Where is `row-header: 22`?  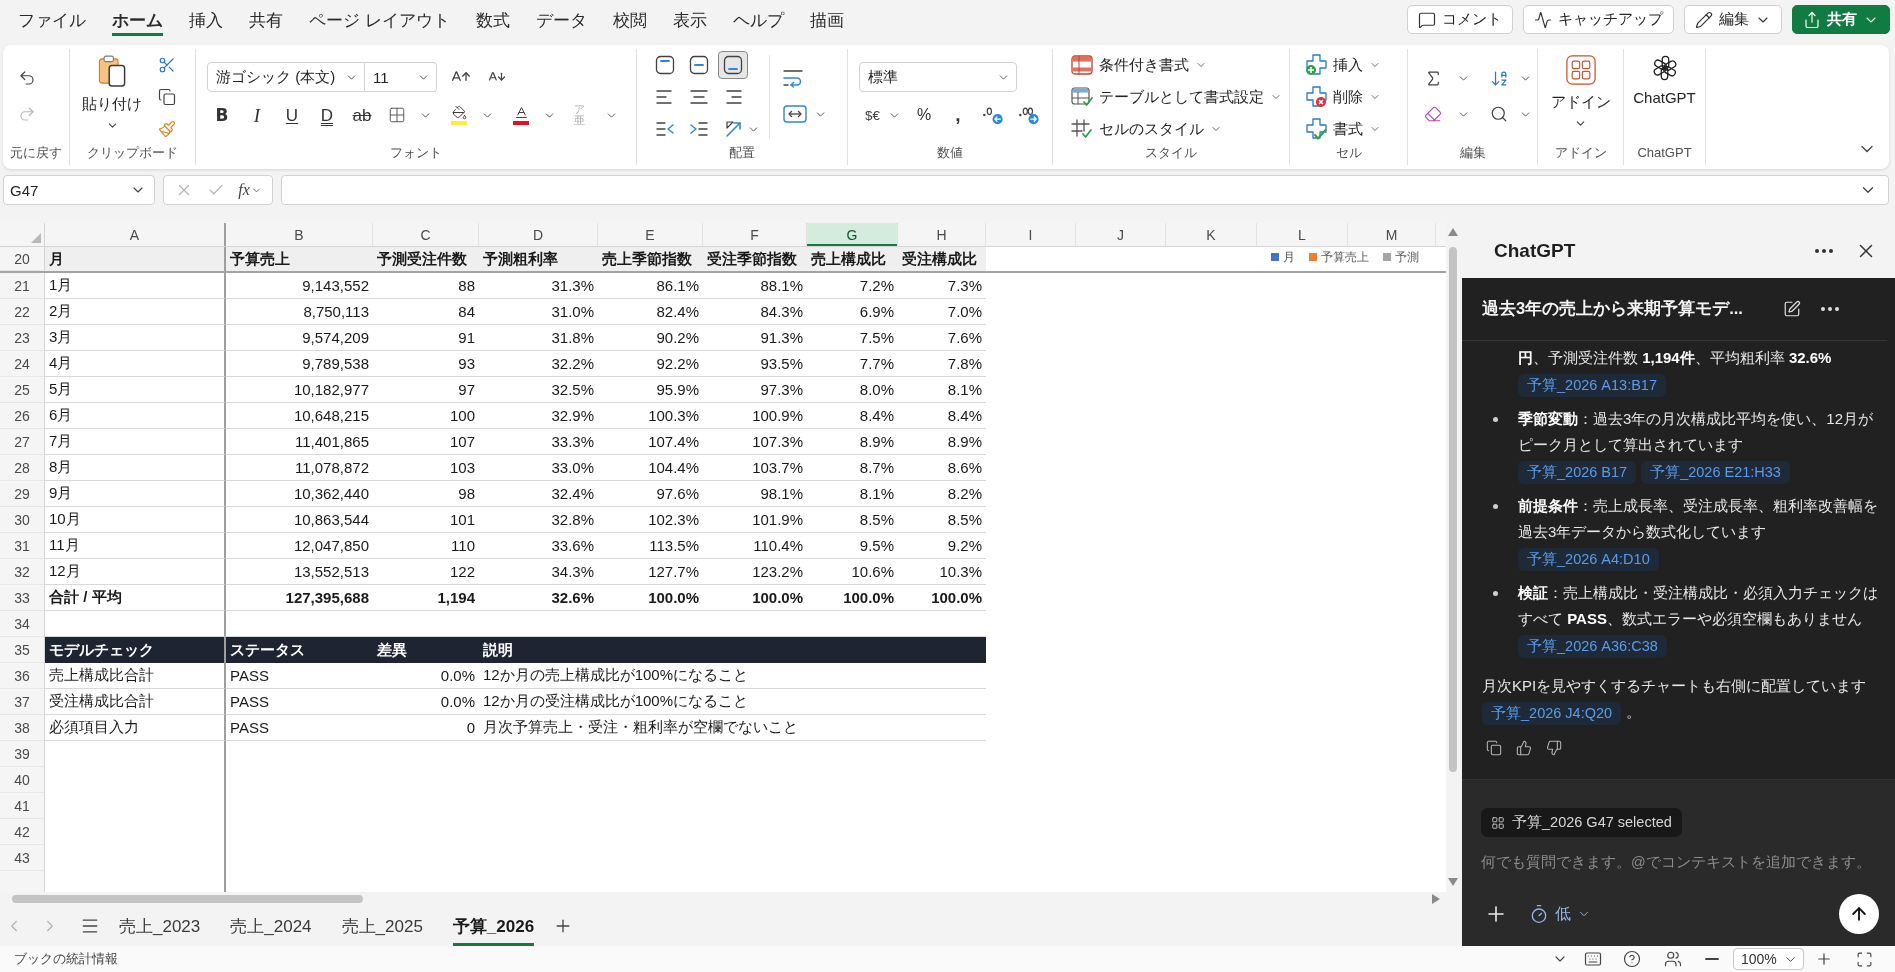 row-header: 22 is located at coordinates (22, 312).